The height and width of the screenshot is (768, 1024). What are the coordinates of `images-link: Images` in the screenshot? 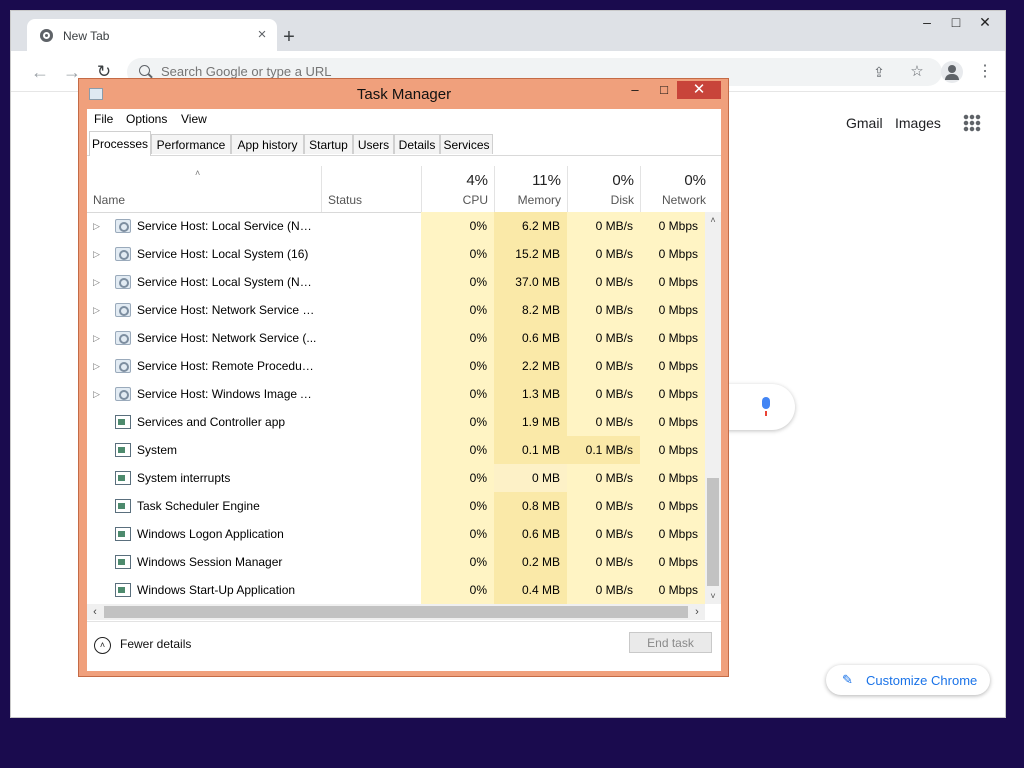 It's located at (918, 123).